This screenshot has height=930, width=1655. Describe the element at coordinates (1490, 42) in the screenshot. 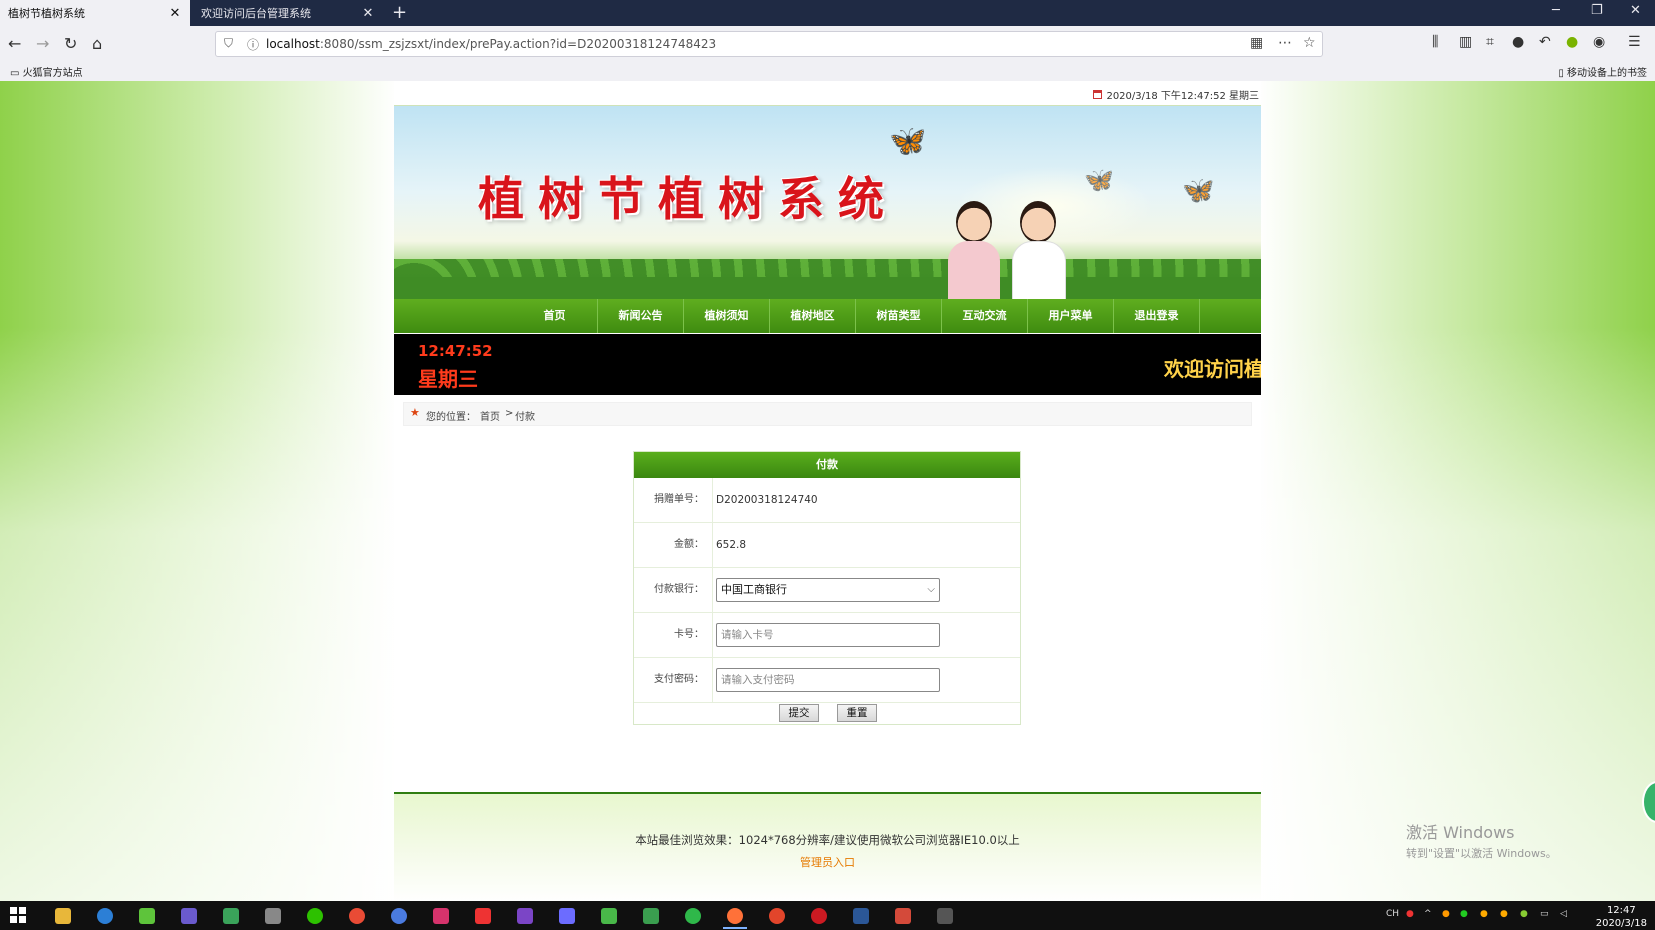

I see `screenshot-icon: ⌗` at that location.